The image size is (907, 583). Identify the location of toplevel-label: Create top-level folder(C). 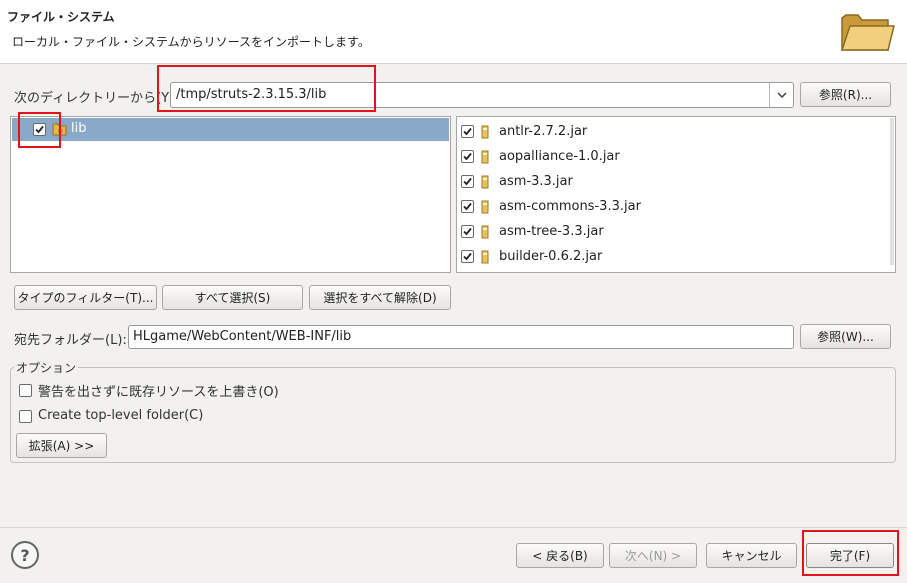
(120, 415).